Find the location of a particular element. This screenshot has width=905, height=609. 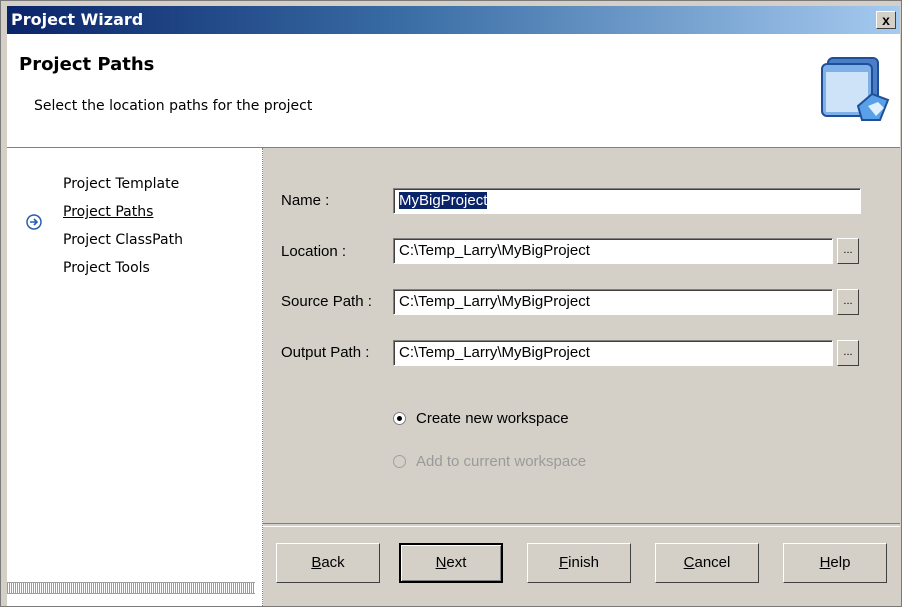

create-new-workspace-label: Create new workspace is located at coordinates (492, 418).